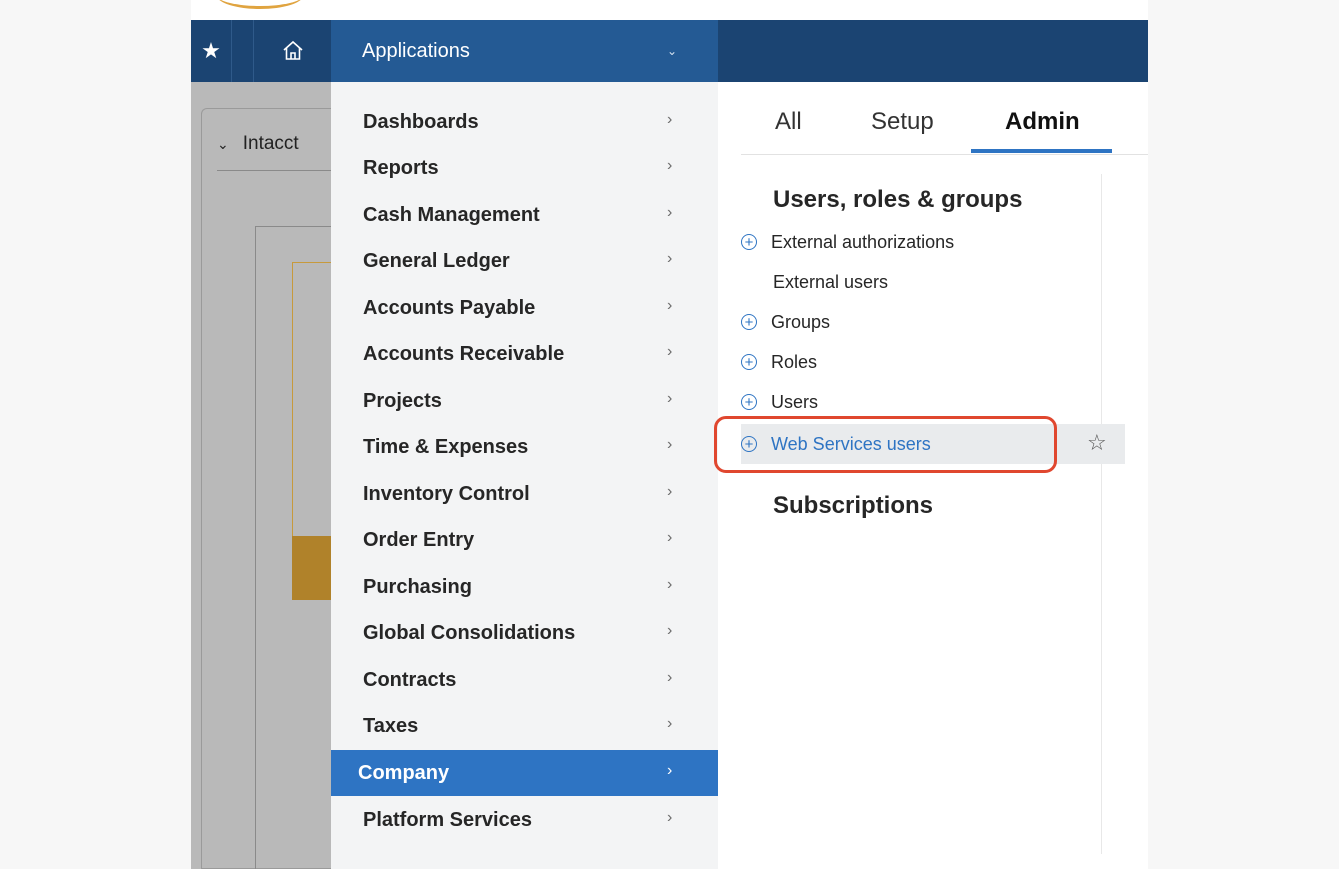 The width and height of the screenshot is (1339, 869). I want to click on menu-item-contracts: Contracts ›, so click(524, 680).